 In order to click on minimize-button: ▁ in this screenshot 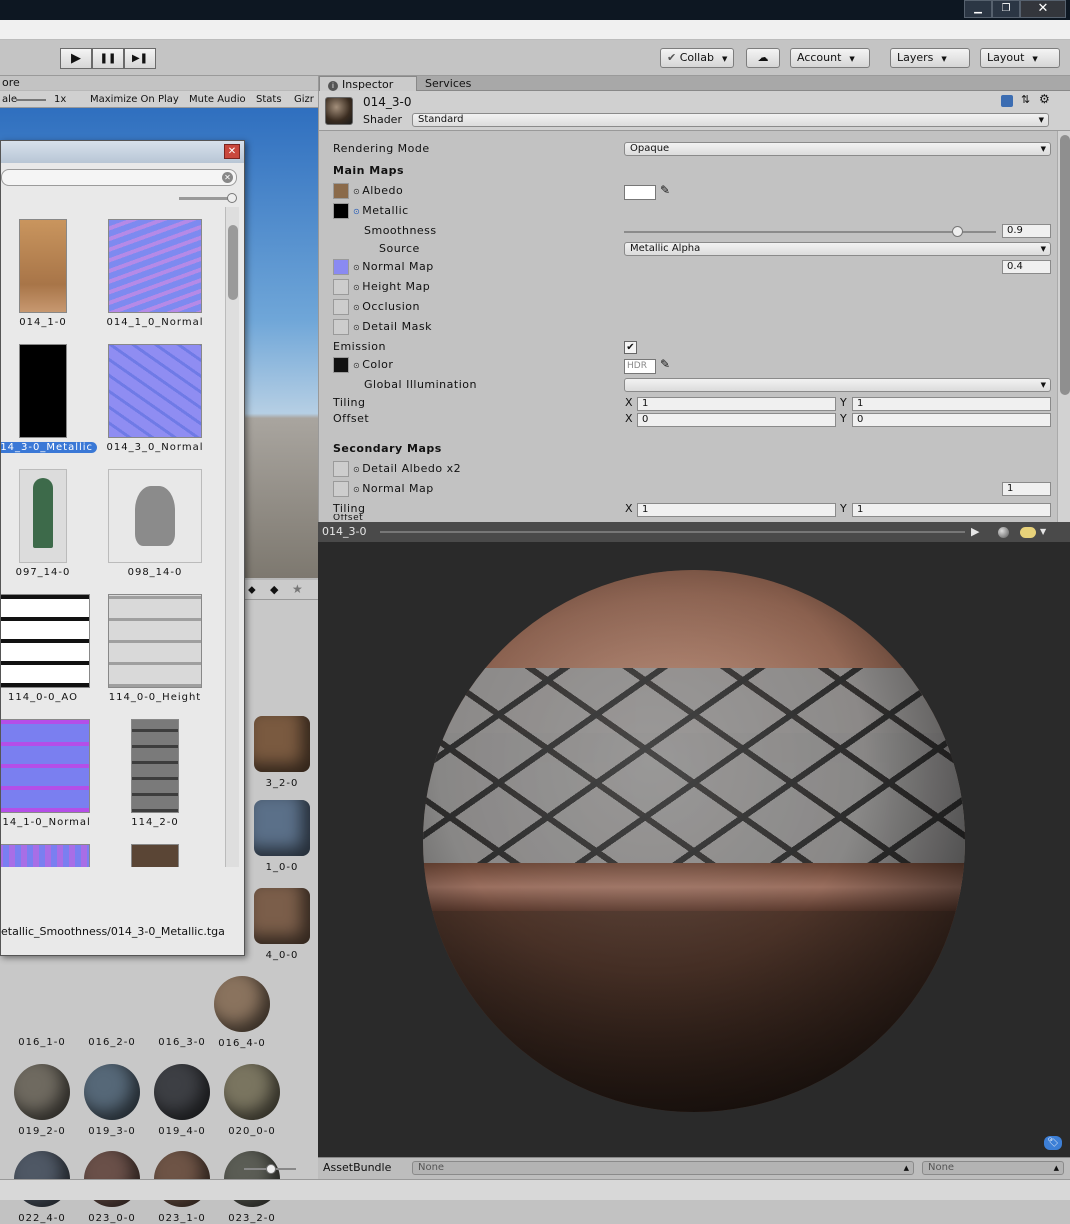, I will do `click(978, 9)`.